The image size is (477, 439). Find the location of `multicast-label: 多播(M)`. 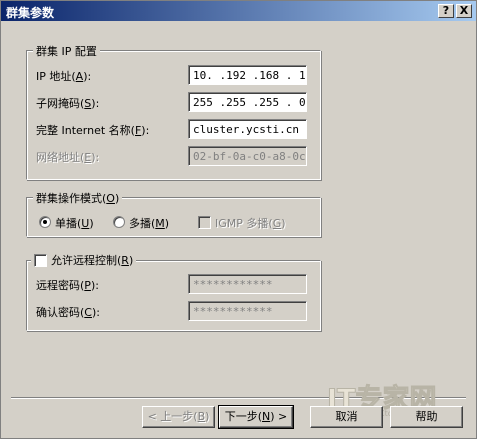

multicast-label: 多播(M) is located at coordinates (149, 223).